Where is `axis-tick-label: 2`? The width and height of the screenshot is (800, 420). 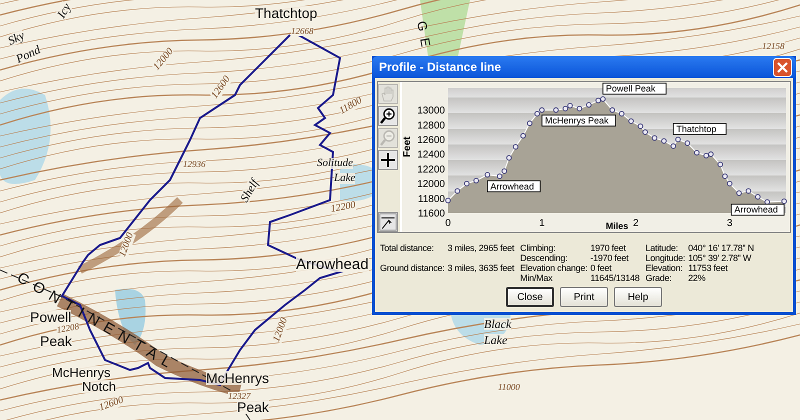 axis-tick-label: 2 is located at coordinates (636, 223).